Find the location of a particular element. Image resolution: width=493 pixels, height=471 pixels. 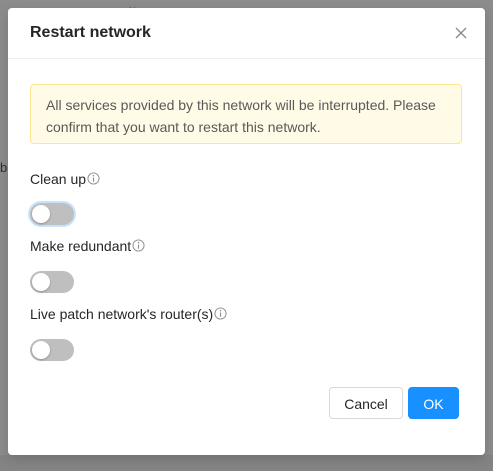

live-patch-label-text: Live patch network's router(s) is located at coordinates (122, 314).